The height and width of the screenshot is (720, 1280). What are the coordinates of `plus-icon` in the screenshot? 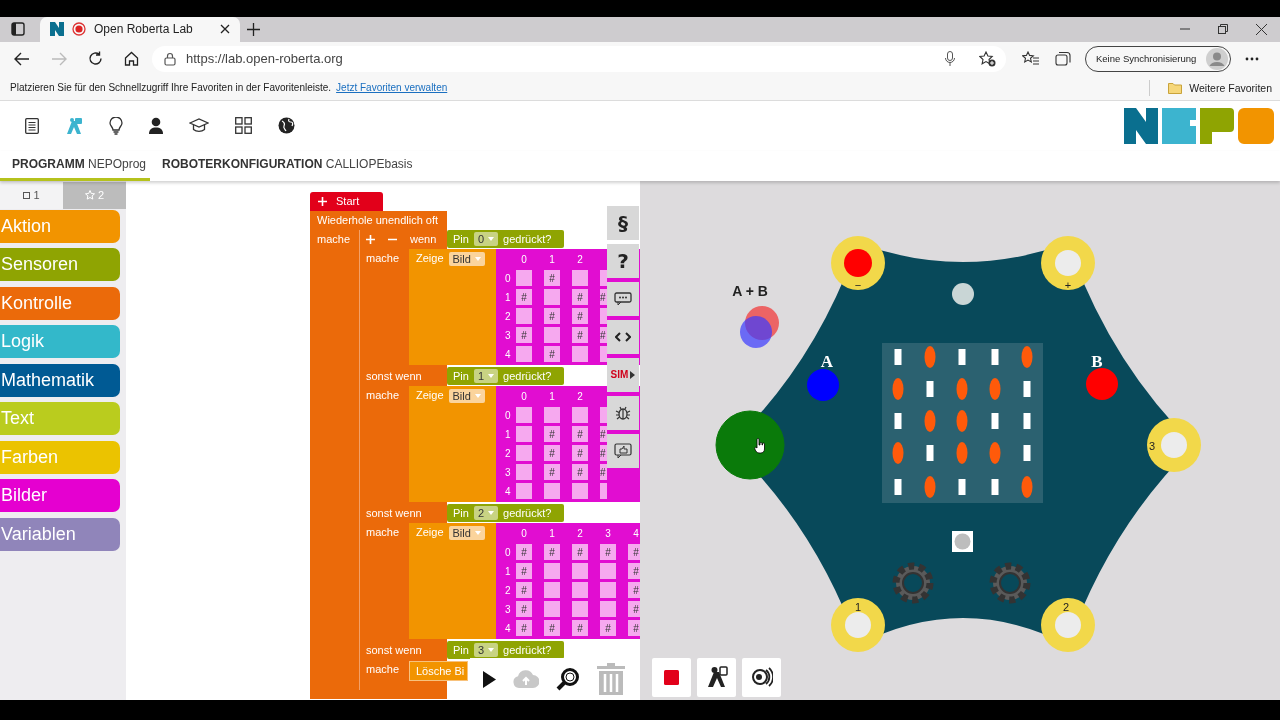 It's located at (322, 201).